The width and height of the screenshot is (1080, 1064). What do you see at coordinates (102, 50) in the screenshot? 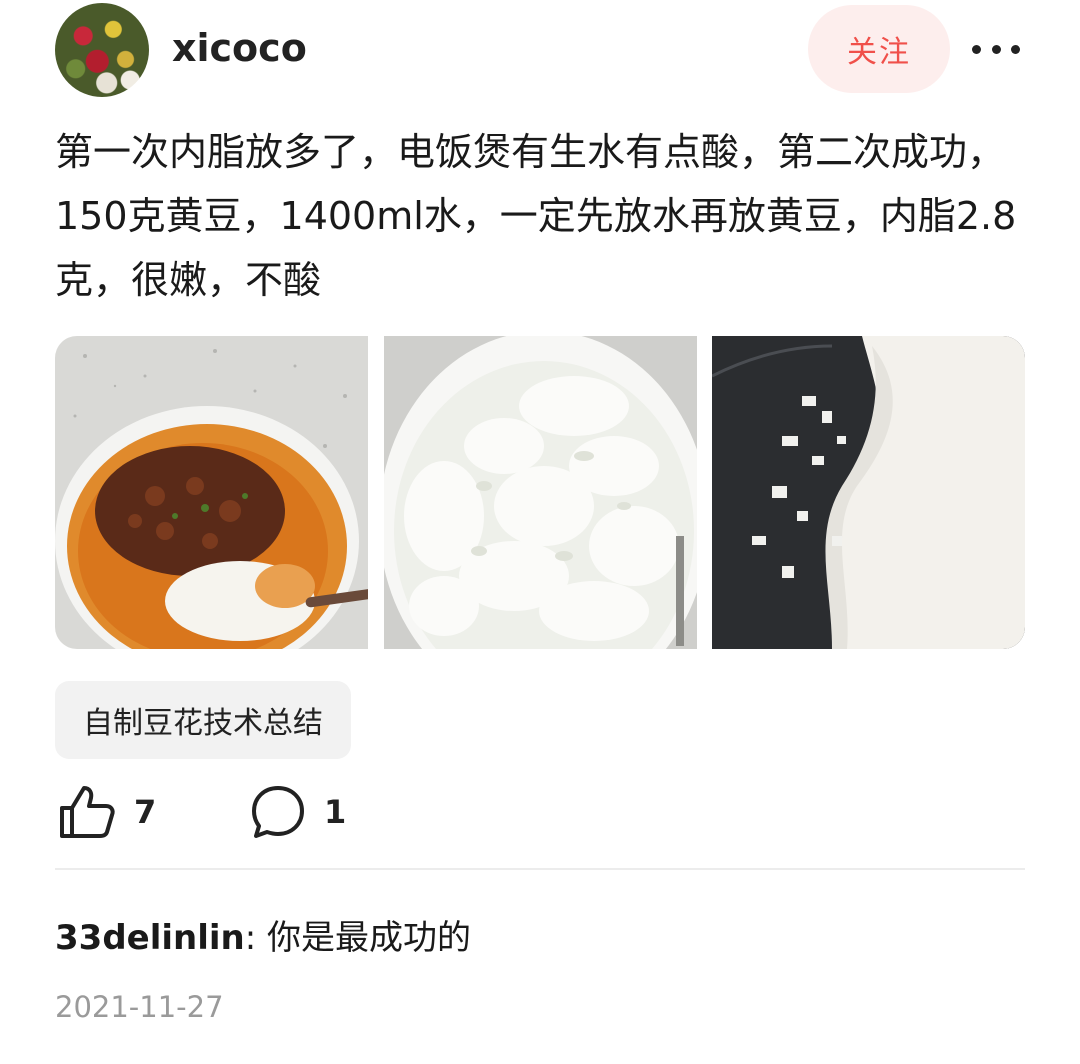
I see `avatar` at bounding box center [102, 50].